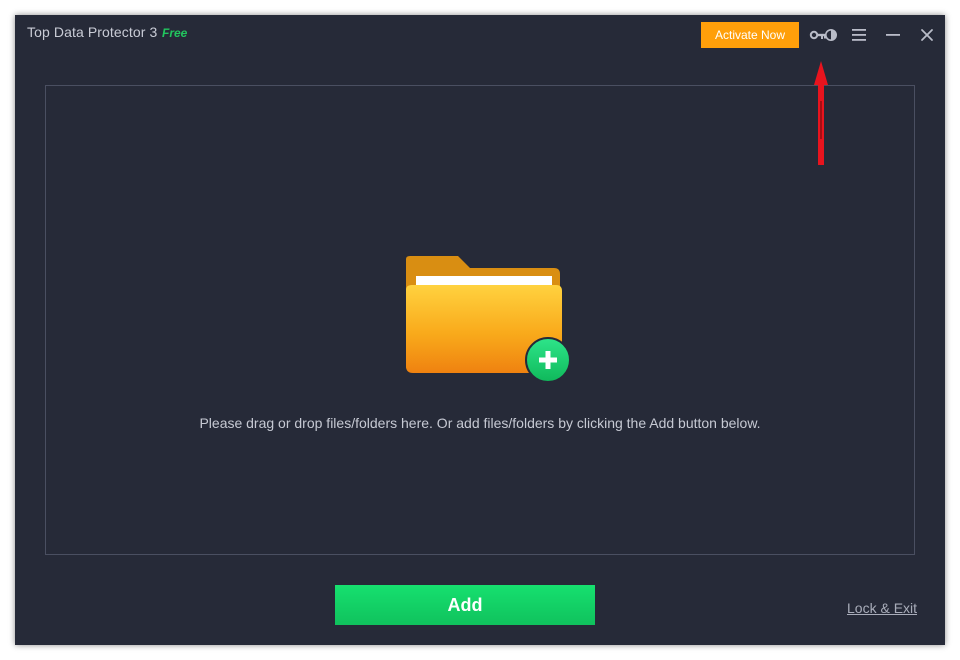 The image size is (960, 660). What do you see at coordinates (859, 35) in the screenshot?
I see `menu-icon` at bounding box center [859, 35].